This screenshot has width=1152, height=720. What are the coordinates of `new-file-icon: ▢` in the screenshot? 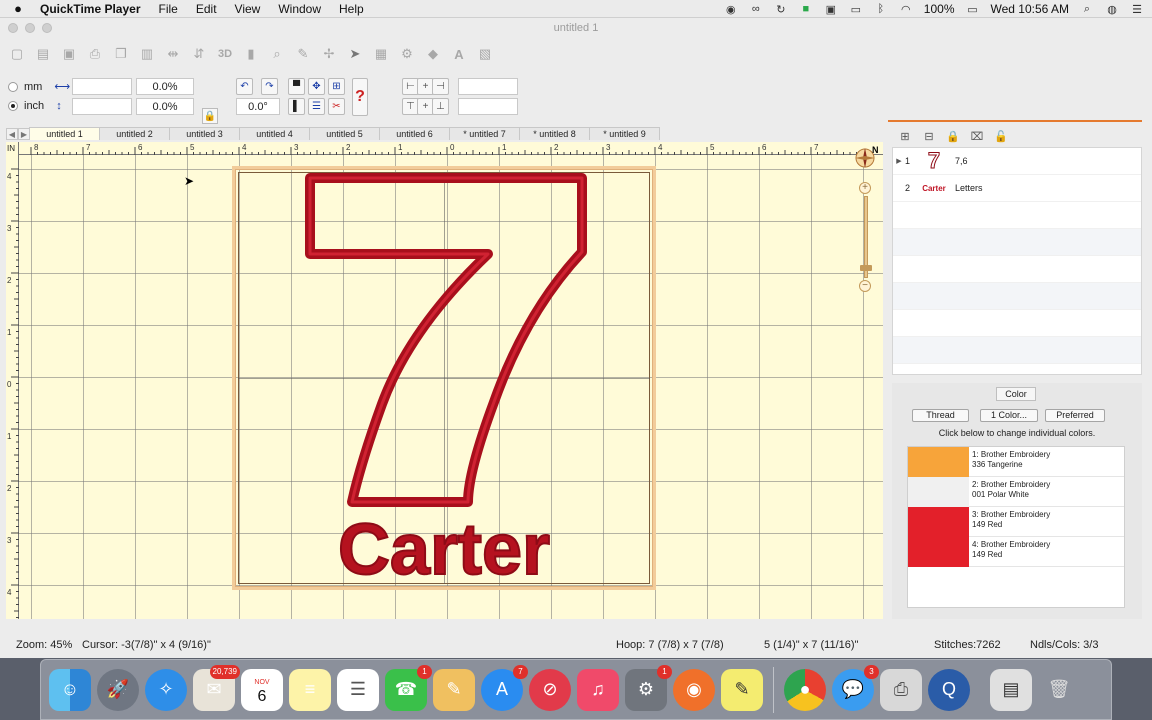 It's located at (17, 54).